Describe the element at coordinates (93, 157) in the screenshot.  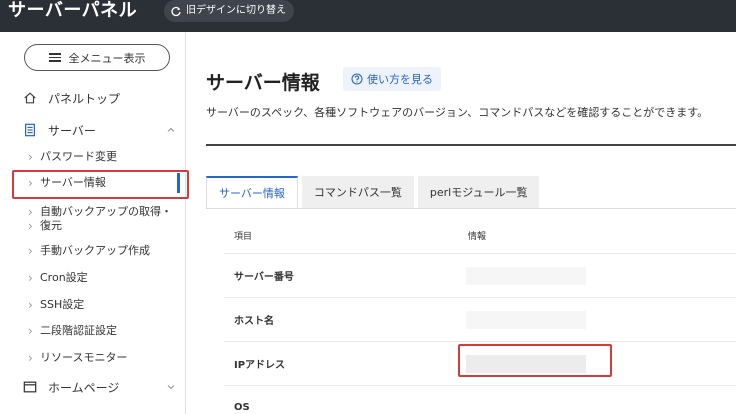
I see `sidebar-item-password: パスワード変更` at that location.